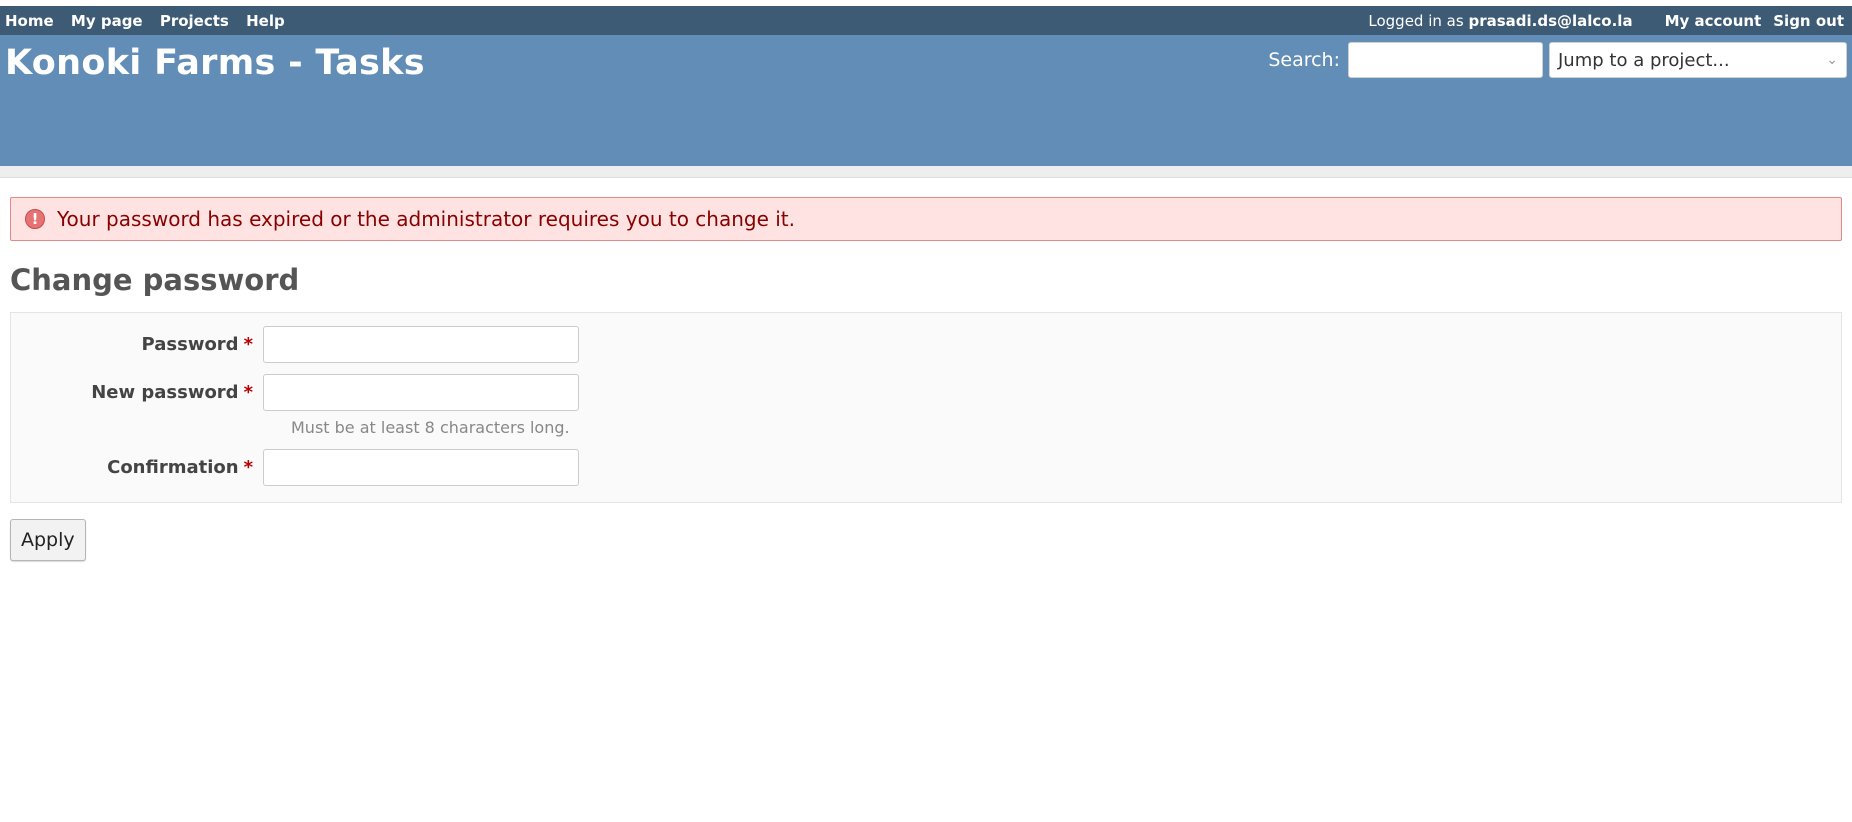  Describe the element at coordinates (35, 219) in the screenshot. I see `error-icon: !` at that location.